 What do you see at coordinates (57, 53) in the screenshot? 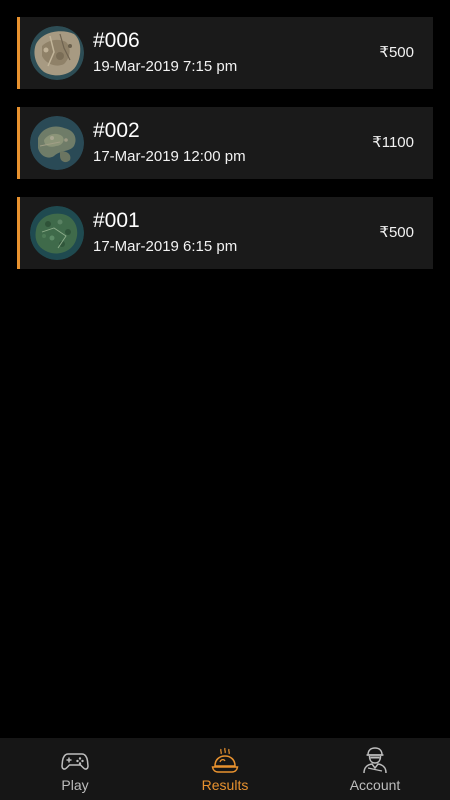
I see `desert-map-thumbnail` at bounding box center [57, 53].